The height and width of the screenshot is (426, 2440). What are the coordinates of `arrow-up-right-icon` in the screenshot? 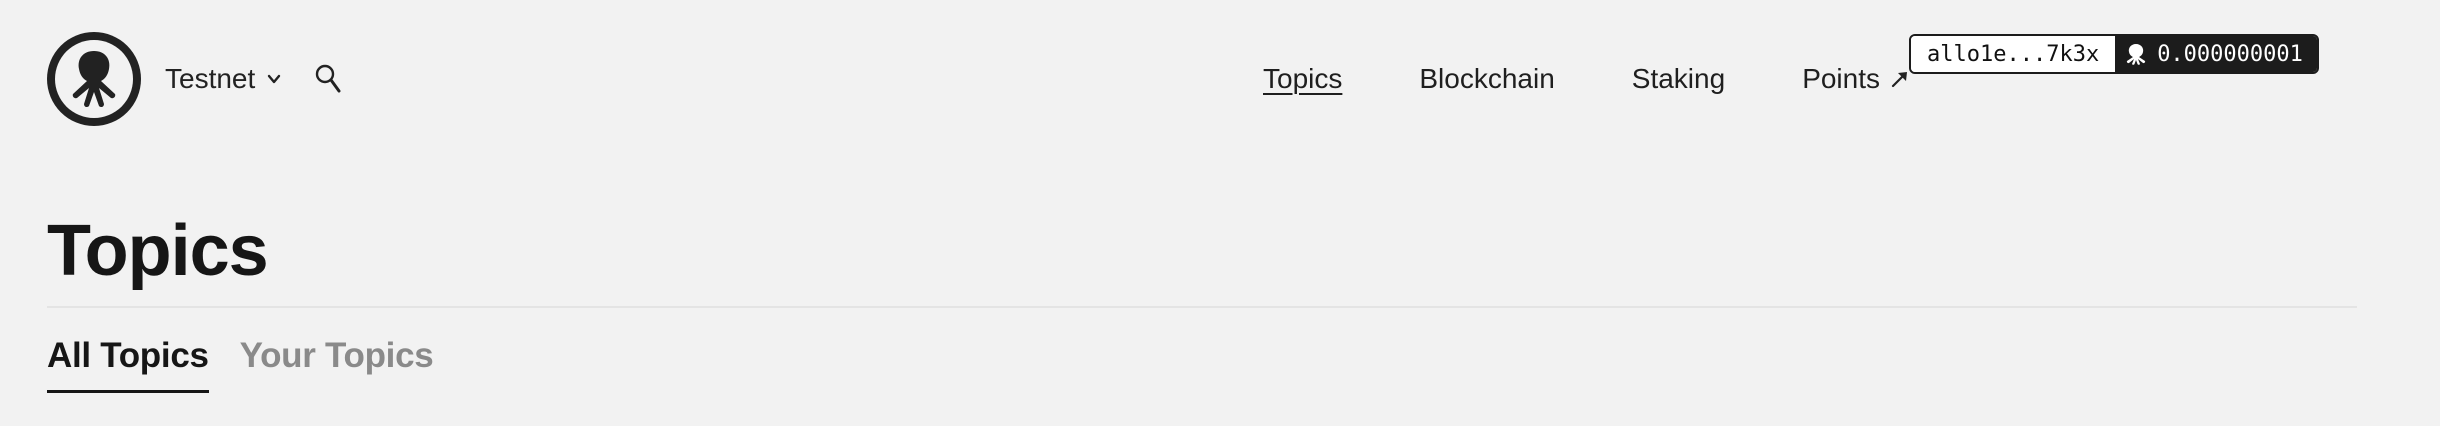 It's located at (1899, 80).